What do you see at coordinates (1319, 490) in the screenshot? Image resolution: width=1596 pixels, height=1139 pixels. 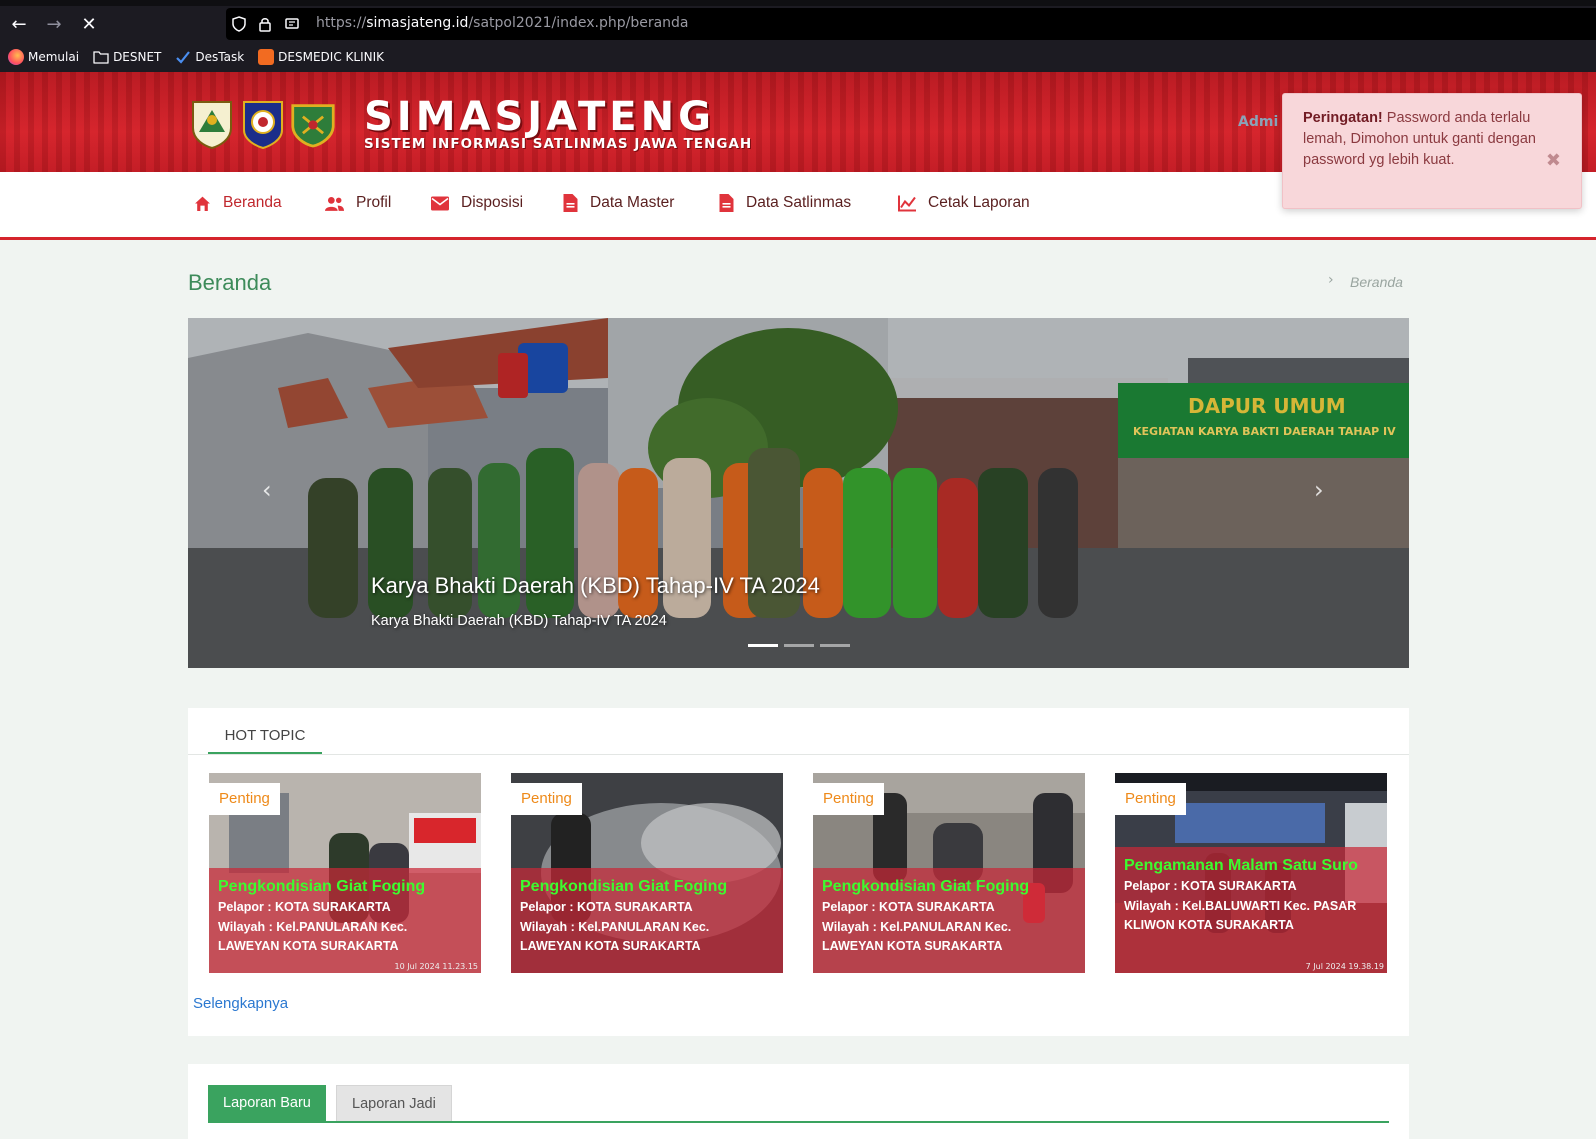 I see `carousel-next-icon: ›` at bounding box center [1319, 490].